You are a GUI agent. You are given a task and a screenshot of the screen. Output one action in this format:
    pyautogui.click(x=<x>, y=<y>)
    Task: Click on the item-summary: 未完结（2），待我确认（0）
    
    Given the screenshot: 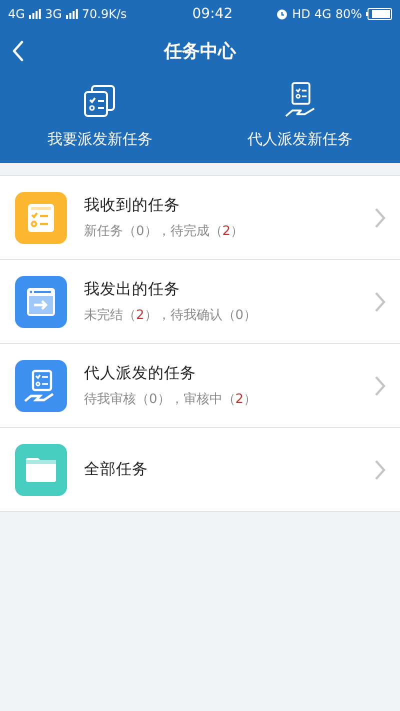 What is the action you would take?
    pyautogui.click(x=171, y=315)
    